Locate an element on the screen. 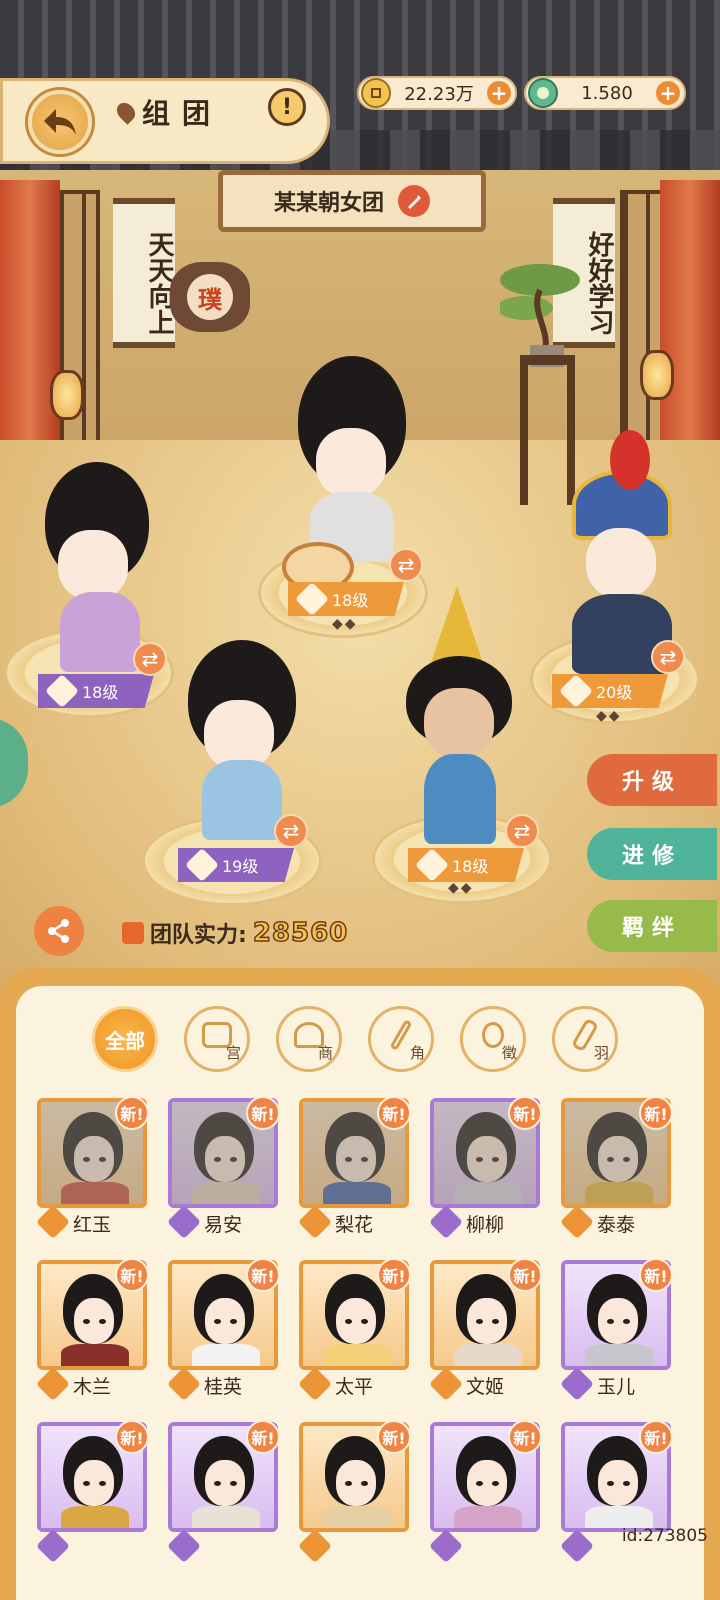 The height and width of the screenshot is (1600, 720). filter-yu: 羽 is located at coordinates (585, 1039).